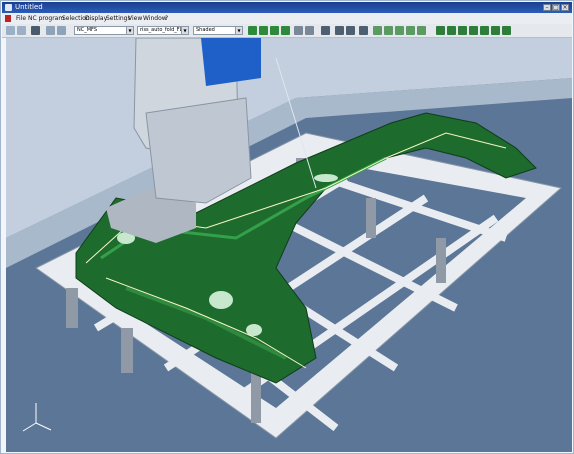 This screenshot has height=454, width=574. Describe the element at coordinates (556, 7) in the screenshot. I see `maximize-button: □` at that location.